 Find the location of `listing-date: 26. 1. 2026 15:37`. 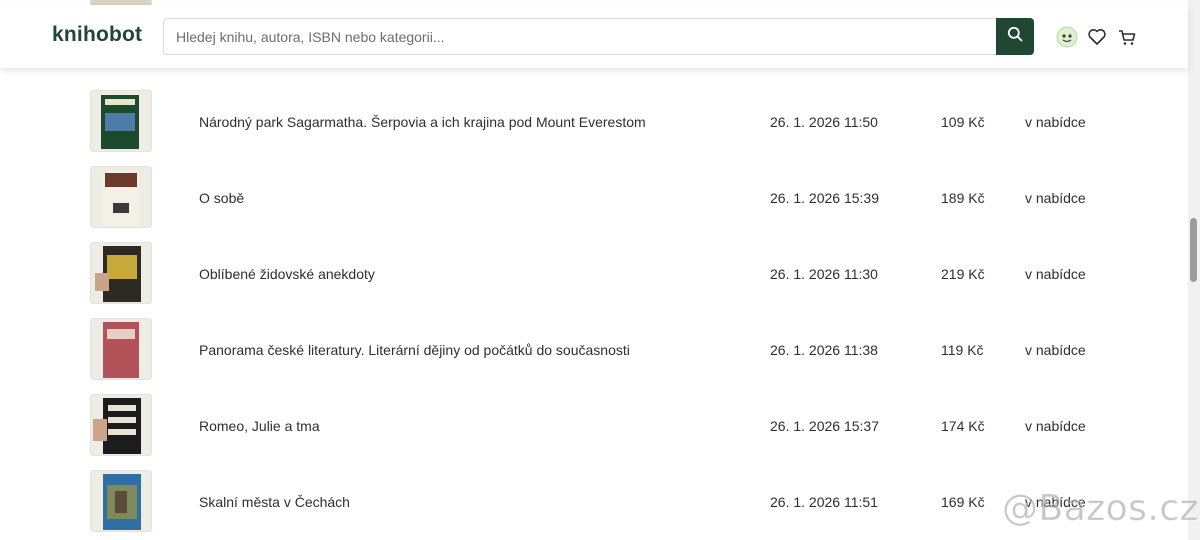

listing-date: 26. 1. 2026 15:37 is located at coordinates (824, 426).